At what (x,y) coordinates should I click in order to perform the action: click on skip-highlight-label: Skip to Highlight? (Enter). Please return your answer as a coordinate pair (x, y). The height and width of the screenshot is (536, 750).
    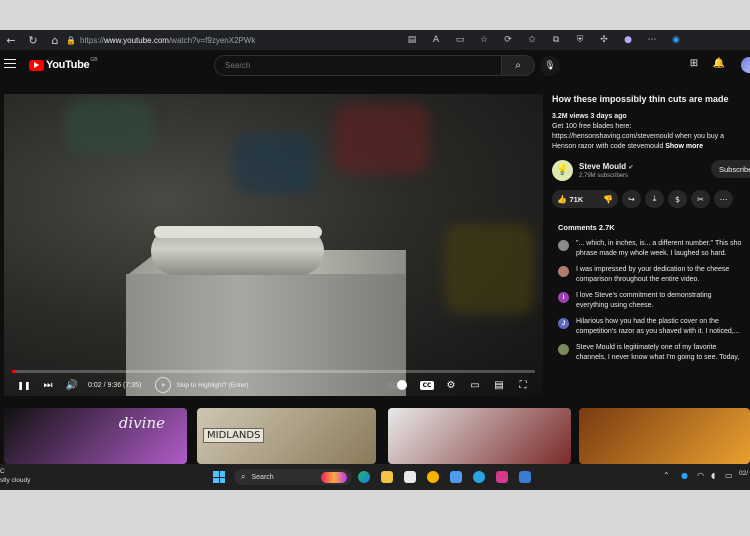
    Looking at the image, I should click on (212, 385).